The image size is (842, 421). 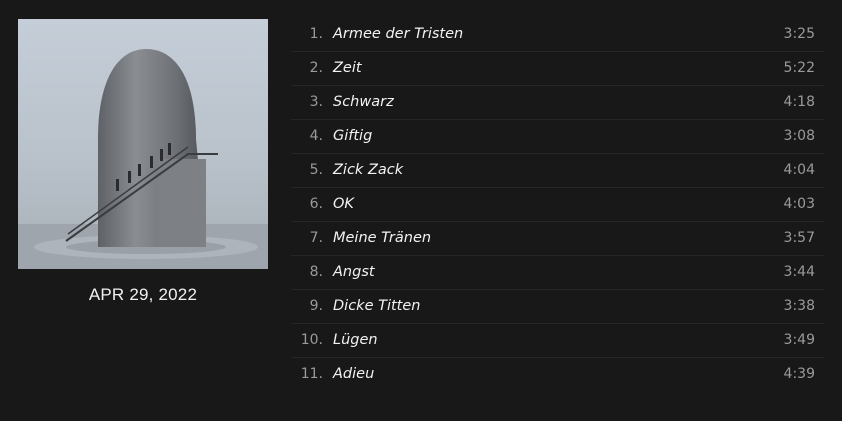 I want to click on track-duration: 4:03, so click(x=799, y=204).